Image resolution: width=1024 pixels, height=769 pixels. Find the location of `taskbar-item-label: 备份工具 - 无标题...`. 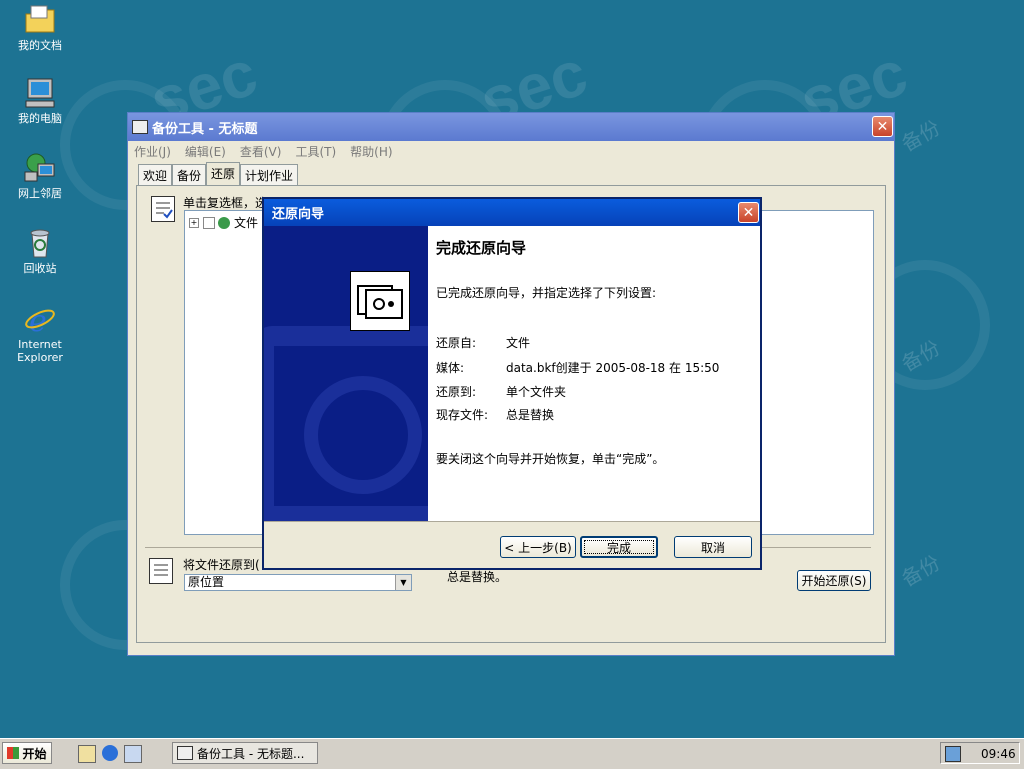

taskbar-item-label: 备份工具 - 无标题... is located at coordinates (251, 753).